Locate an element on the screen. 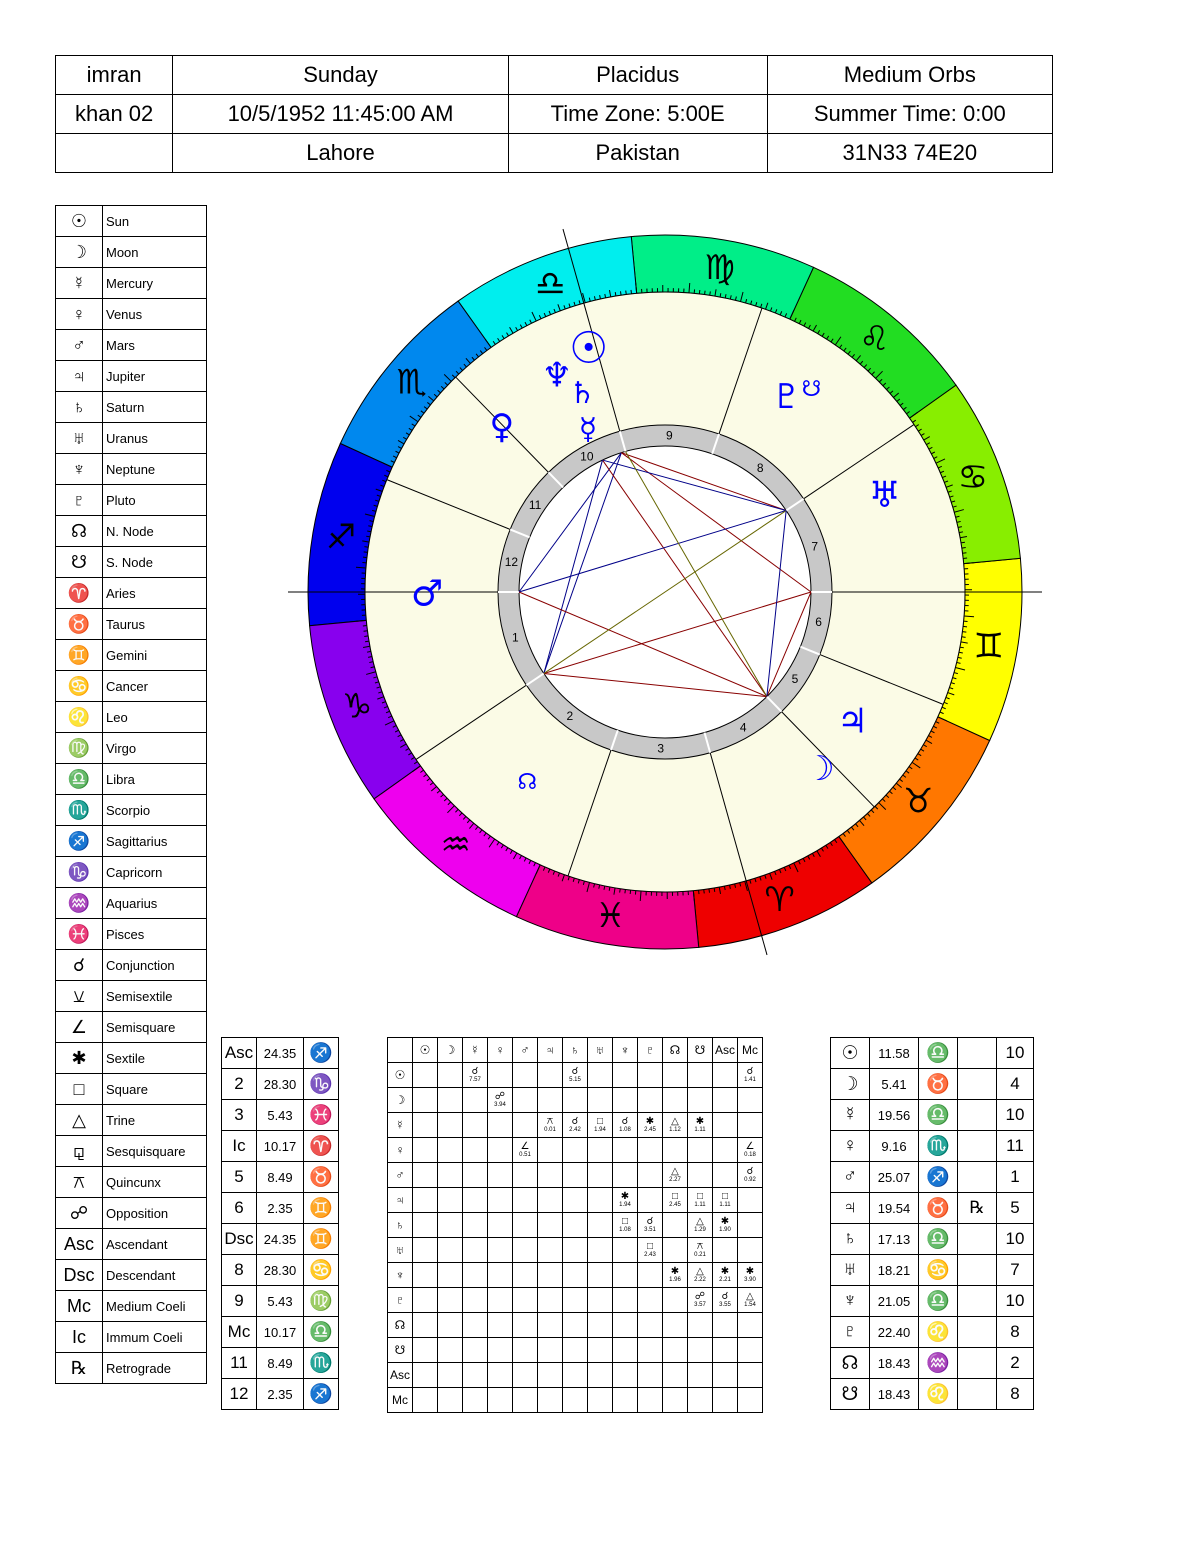 The image size is (1196, 1549). aspect-grid-row: ♂ △ 2.27 ☌ 0.92 is located at coordinates (575, 1175).